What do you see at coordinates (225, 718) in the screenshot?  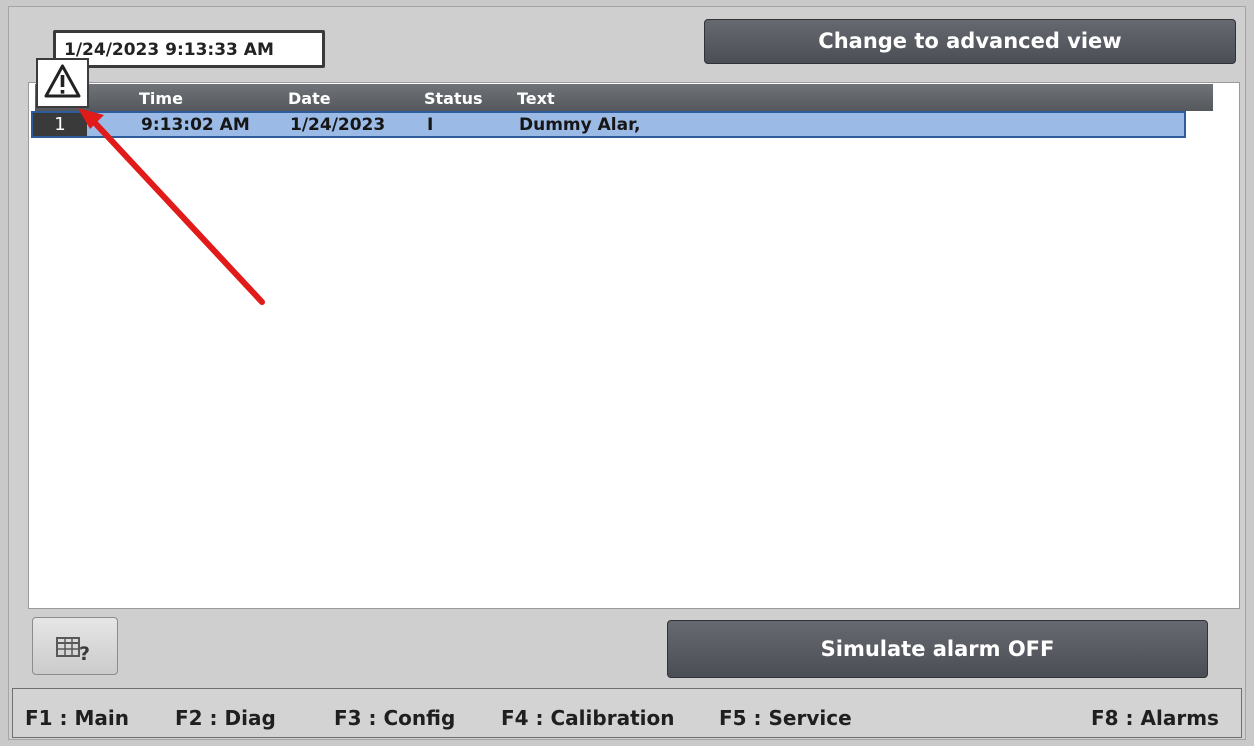 I see `fkey-diag: F2 : Diag` at bounding box center [225, 718].